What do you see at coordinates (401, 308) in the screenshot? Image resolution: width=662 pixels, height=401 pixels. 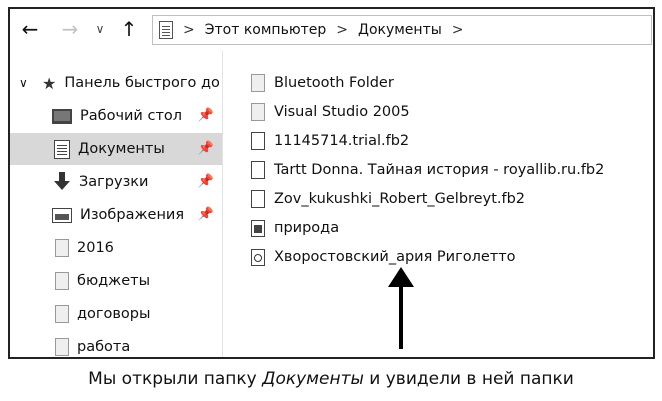 I see `pointer-arrow-icon` at bounding box center [401, 308].